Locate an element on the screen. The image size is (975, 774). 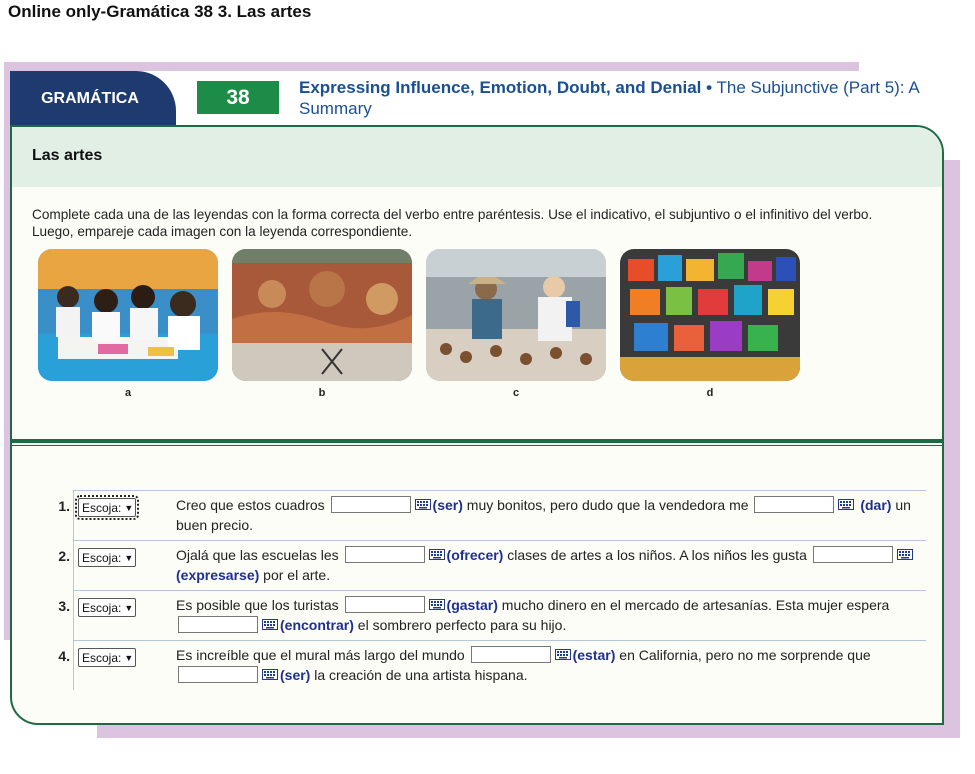
item-number: 3. is located at coordinates (64, 606).